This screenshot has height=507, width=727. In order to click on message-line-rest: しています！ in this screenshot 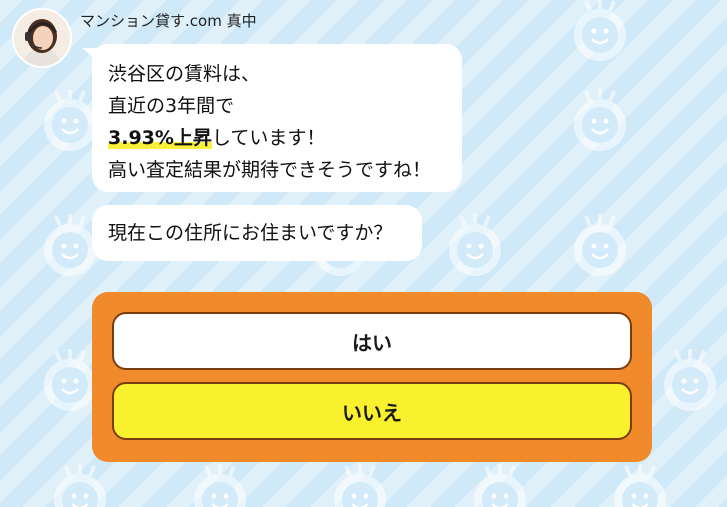, I will do `click(268, 138)`.